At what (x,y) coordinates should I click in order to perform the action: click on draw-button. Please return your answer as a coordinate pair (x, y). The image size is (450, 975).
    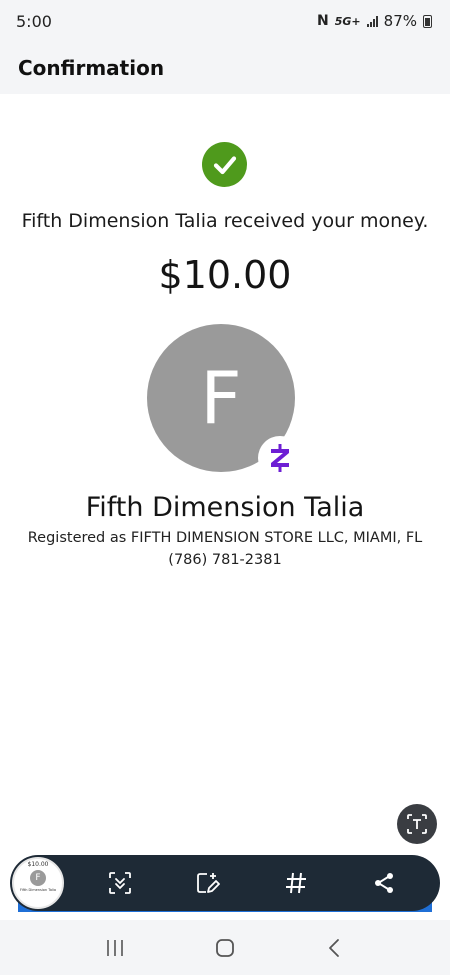
    Looking at the image, I should click on (208, 883).